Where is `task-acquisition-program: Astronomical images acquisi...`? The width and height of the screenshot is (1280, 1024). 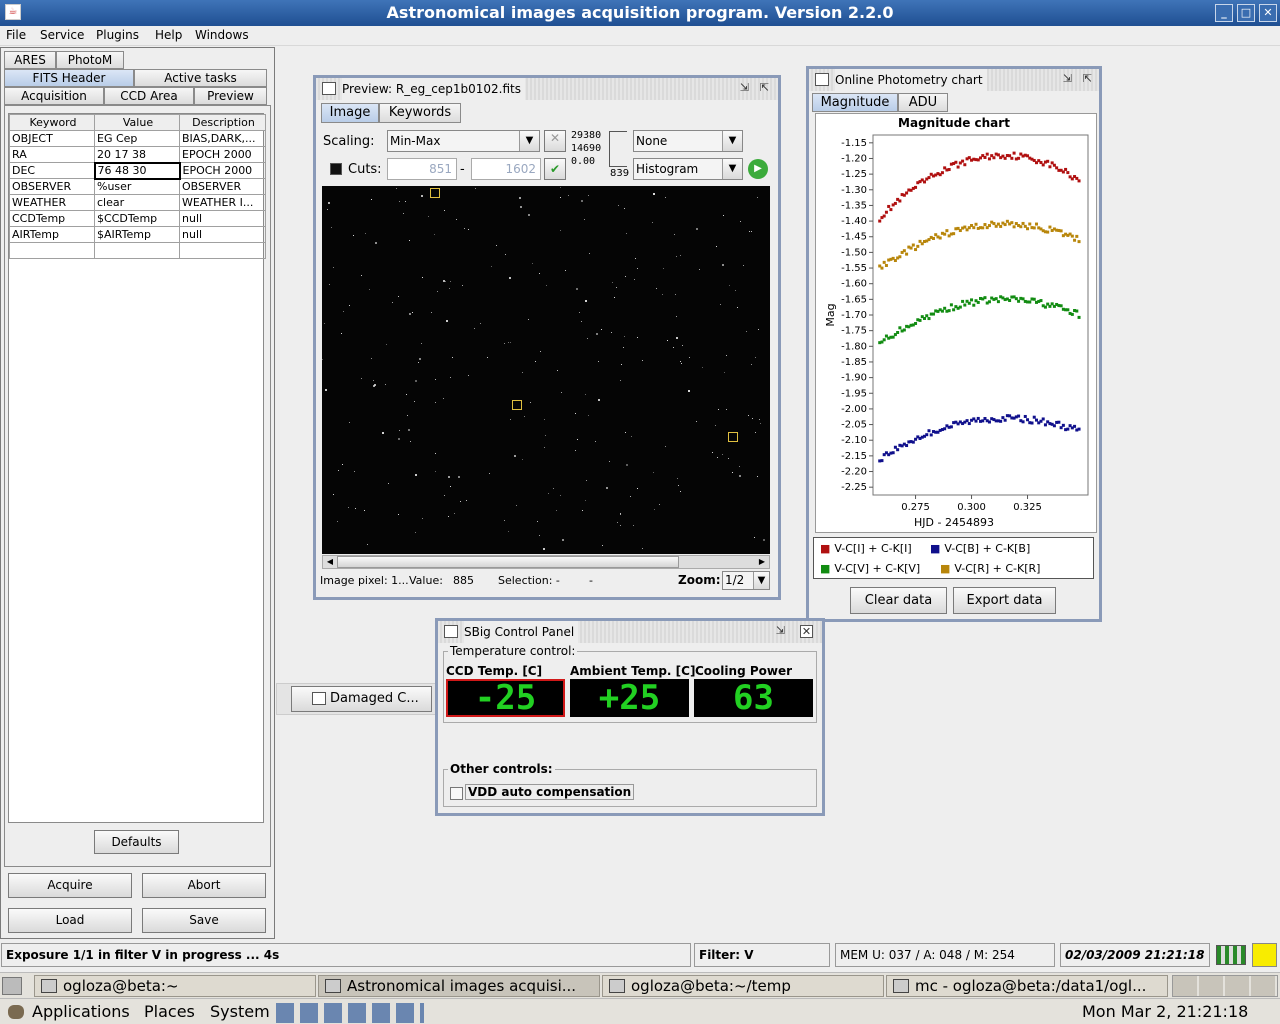
task-acquisition-program: Astronomical images acquisi... is located at coordinates (459, 986).